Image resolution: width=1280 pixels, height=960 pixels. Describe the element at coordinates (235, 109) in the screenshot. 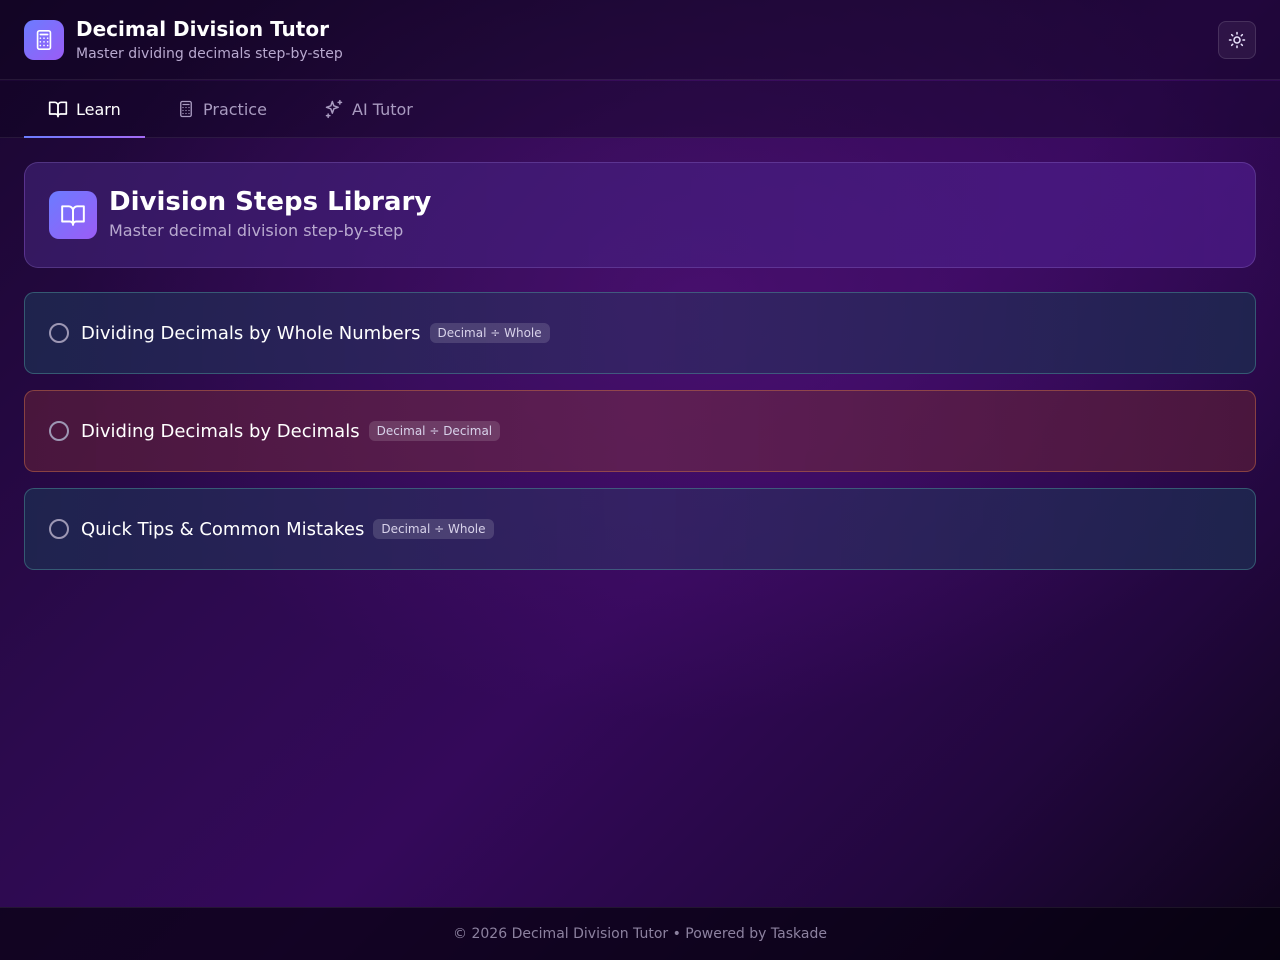

I see `tab-label: Practice` at that location.